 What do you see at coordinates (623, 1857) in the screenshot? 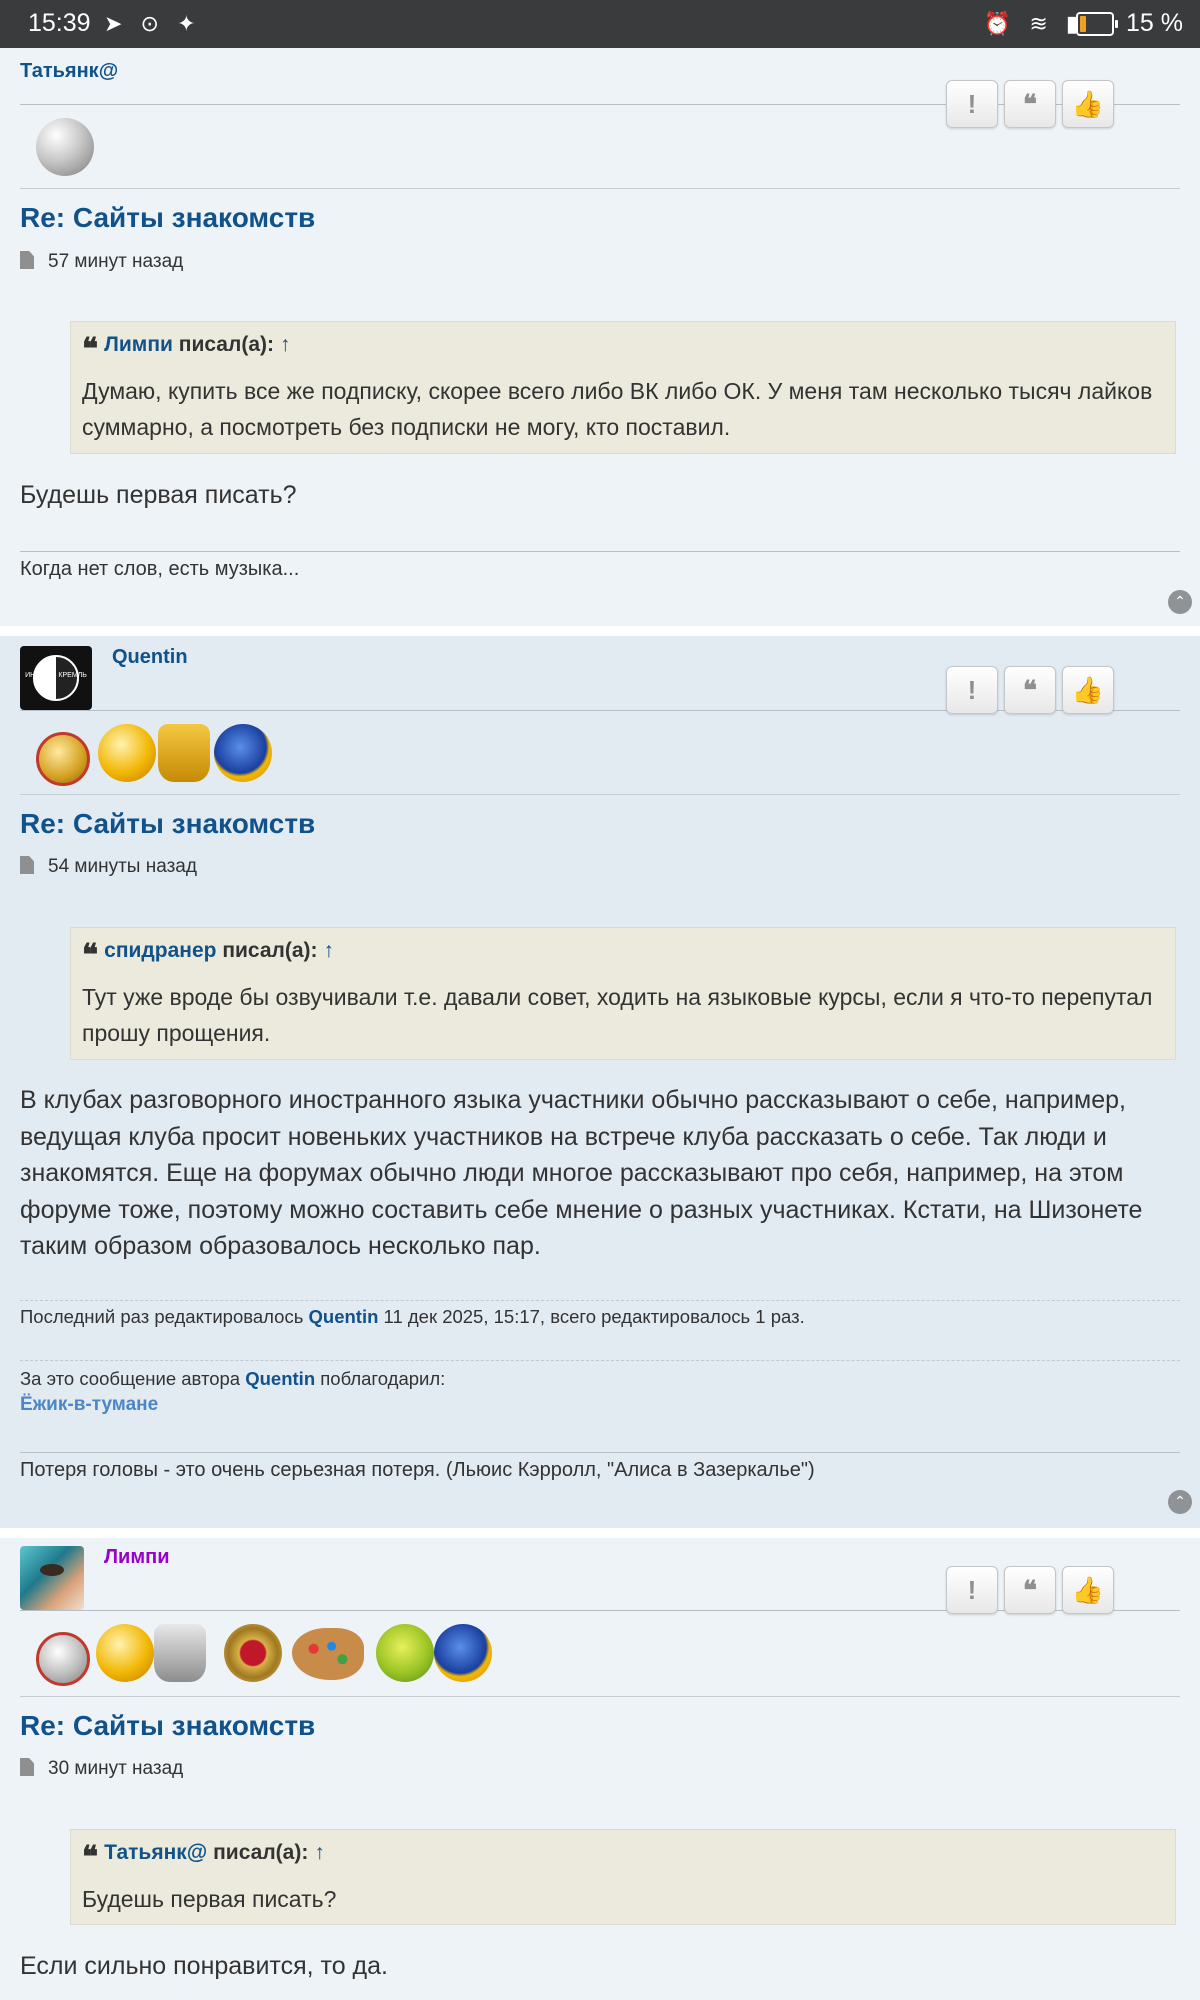
I see `quote-header: ❝ Татьянк@ писал(а): ↑` at bounding box center [623, 1857].